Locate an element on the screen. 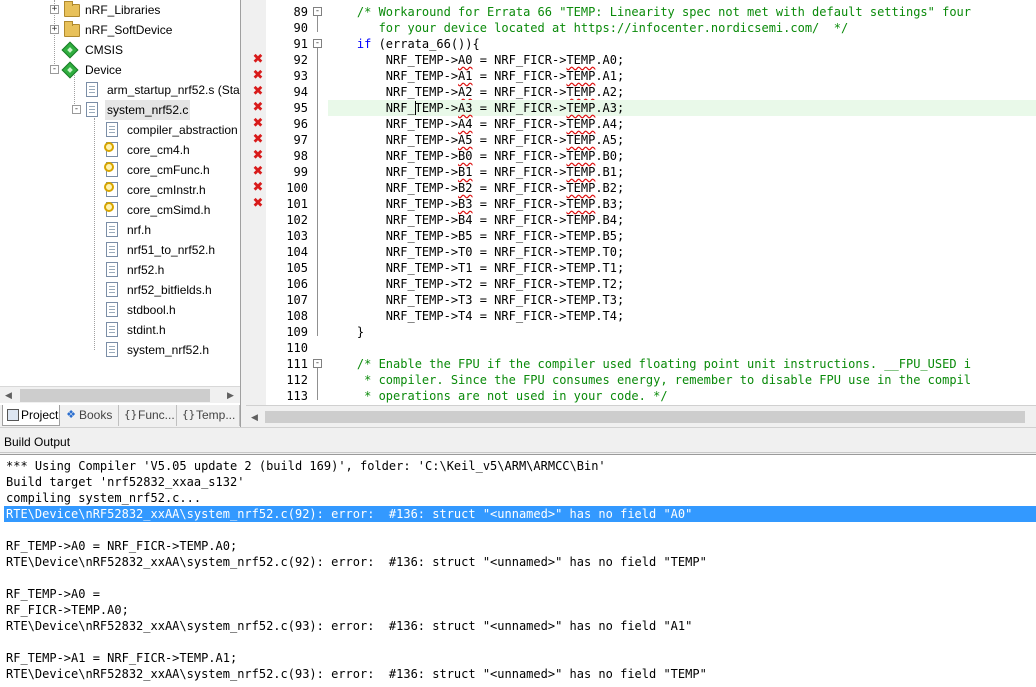 This screenshot has height=687, width=1036. tab-books: ❖ Books is located at coordinates (90, 415).